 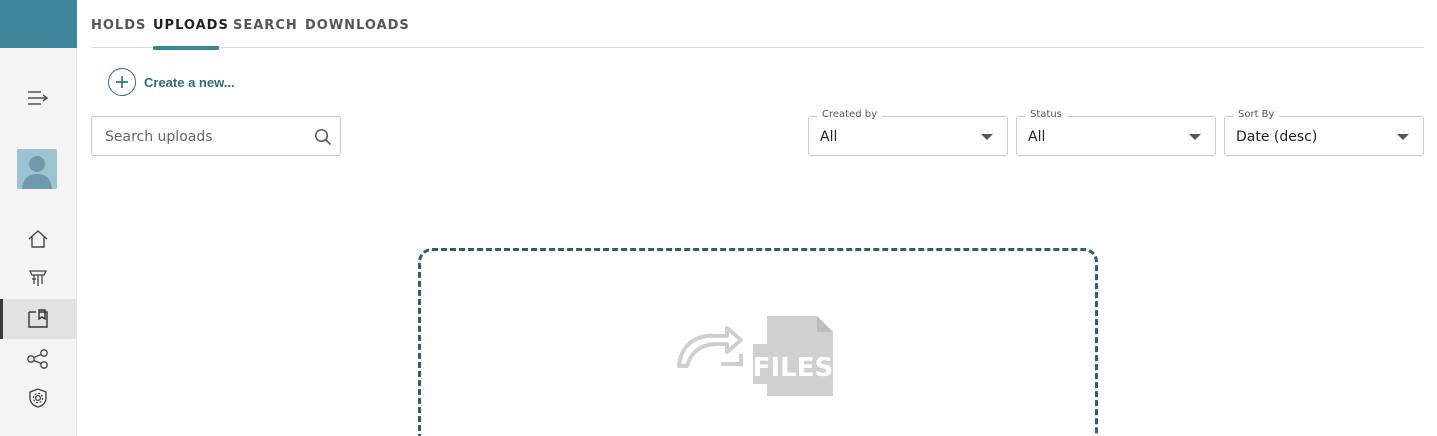 What do you see at coordinates (850, 114) in the screenshot?
I see `created-by-label: Created by` at bounding box center [850, 114].